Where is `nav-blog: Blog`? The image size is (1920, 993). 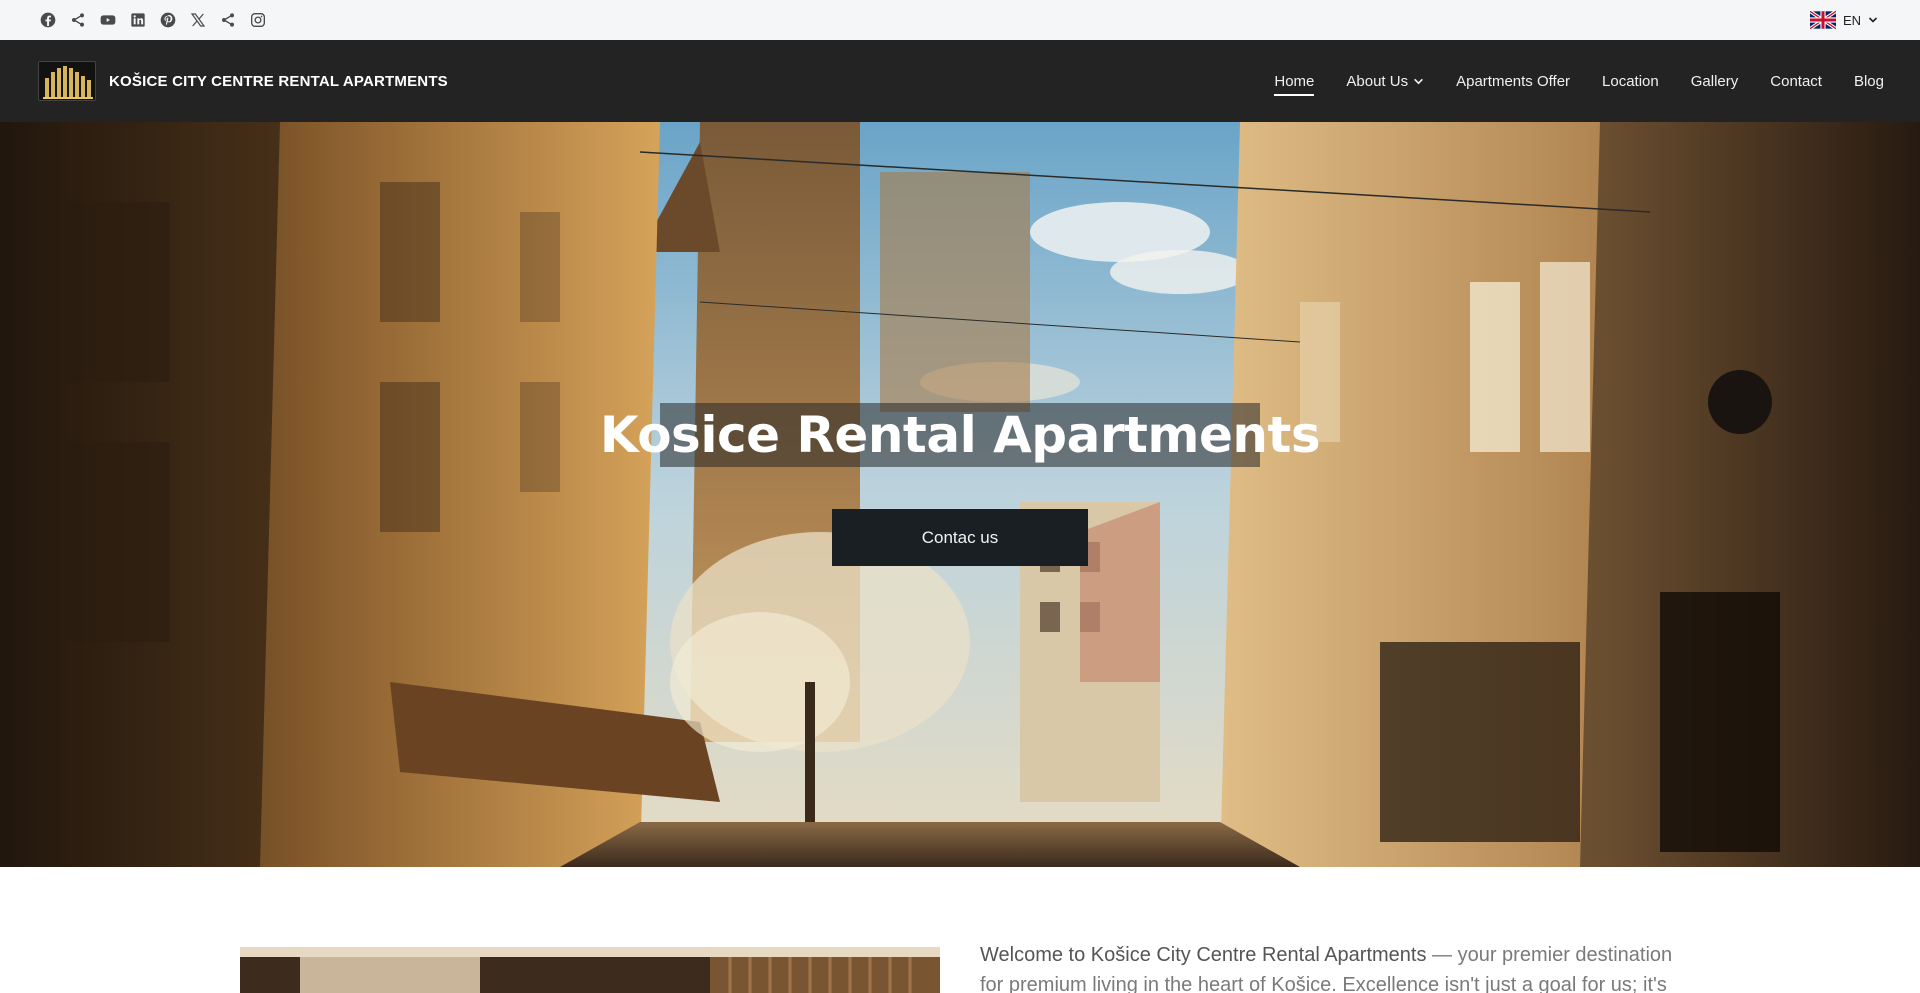 nav-blog: Blog is located at coordinates (1869, 81).